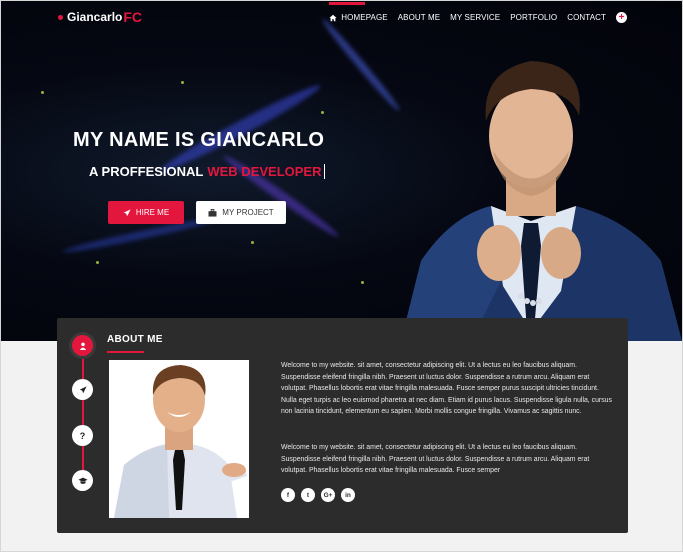  Describe the element at coordinates (82, 345) in the screenshot. I see `user-icon` at that location.